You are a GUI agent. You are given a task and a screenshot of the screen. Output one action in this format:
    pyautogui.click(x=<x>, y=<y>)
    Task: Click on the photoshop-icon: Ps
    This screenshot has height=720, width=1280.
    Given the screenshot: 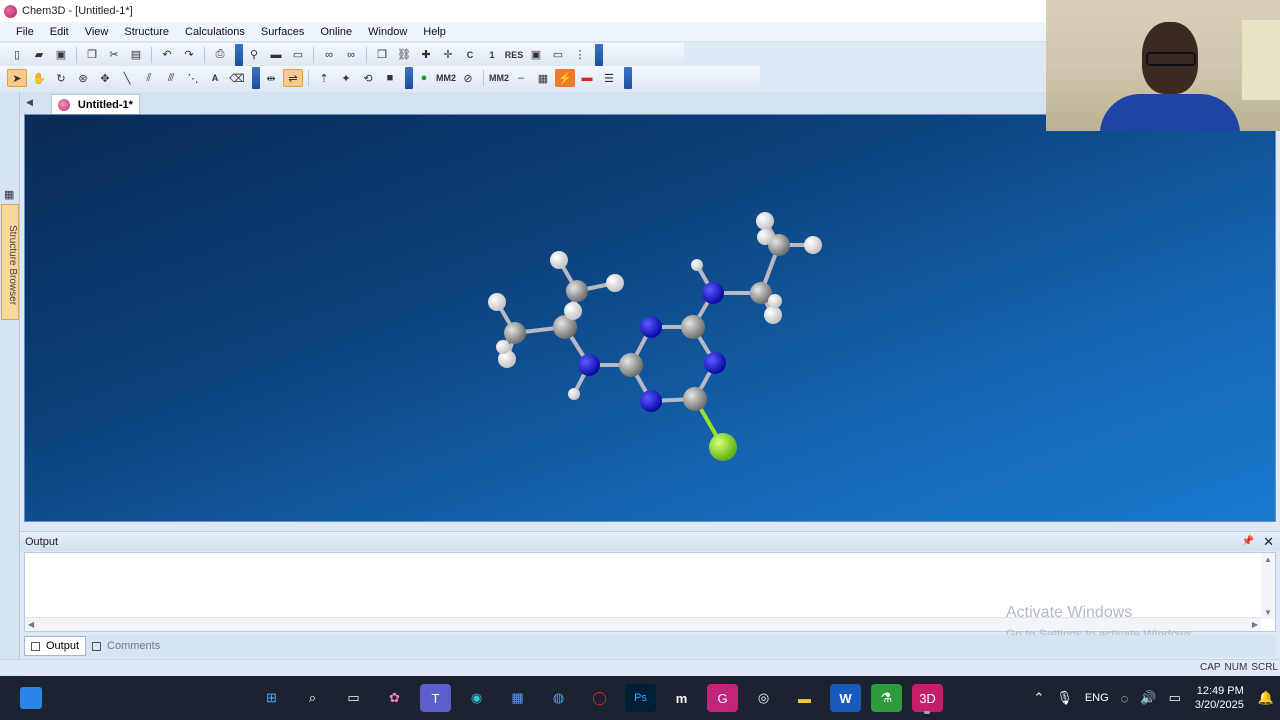 What is the action you would take?
    pyautogui.click(x=640, y=698)
    